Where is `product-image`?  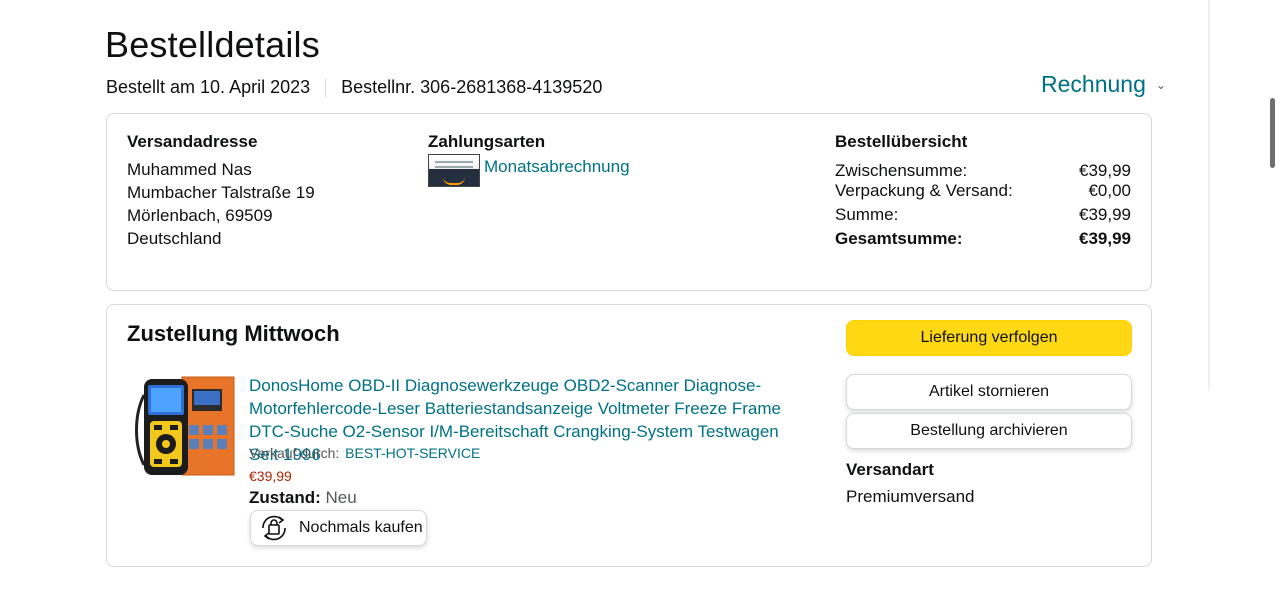 product-image is located at coordinates (185, 427).